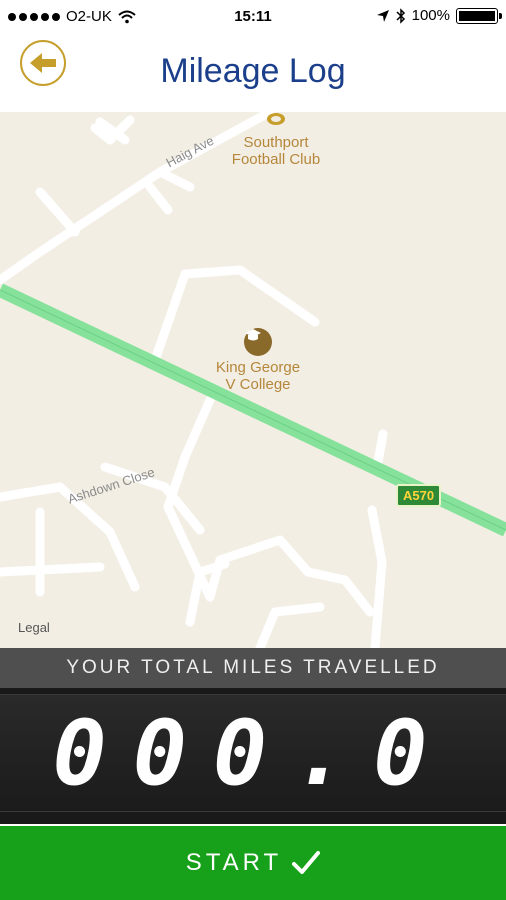 This screenshot has width=506, height=900. I want to click on status-right-group: 100%, so click(439, 15).